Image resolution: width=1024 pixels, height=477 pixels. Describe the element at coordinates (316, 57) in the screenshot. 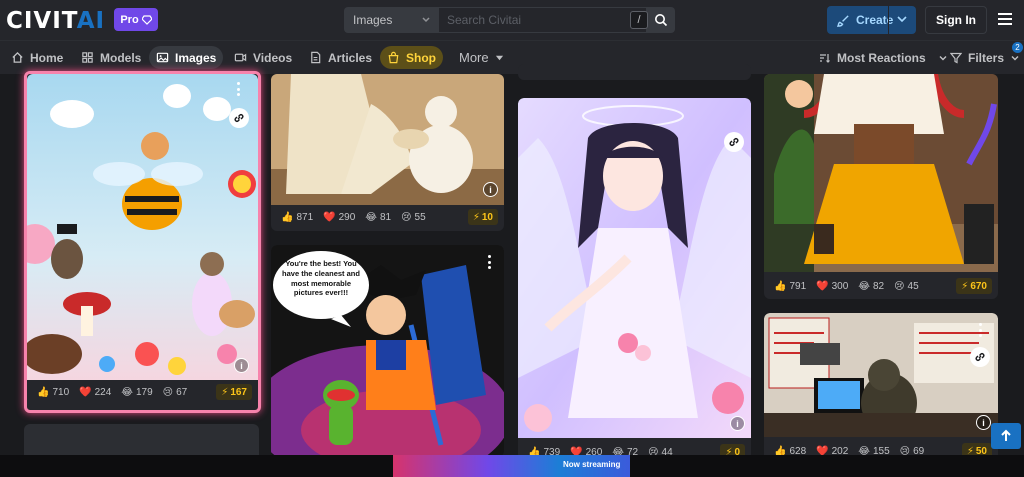

I see `article-icon` at that location.